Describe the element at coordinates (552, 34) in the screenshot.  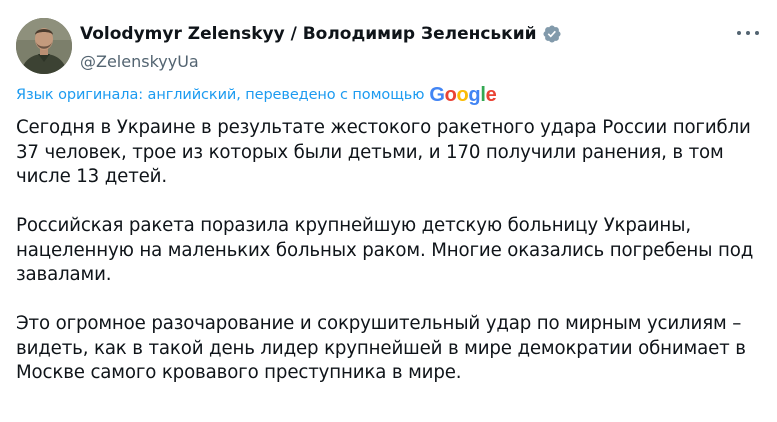
I see `verified-badge-icon` at that location.